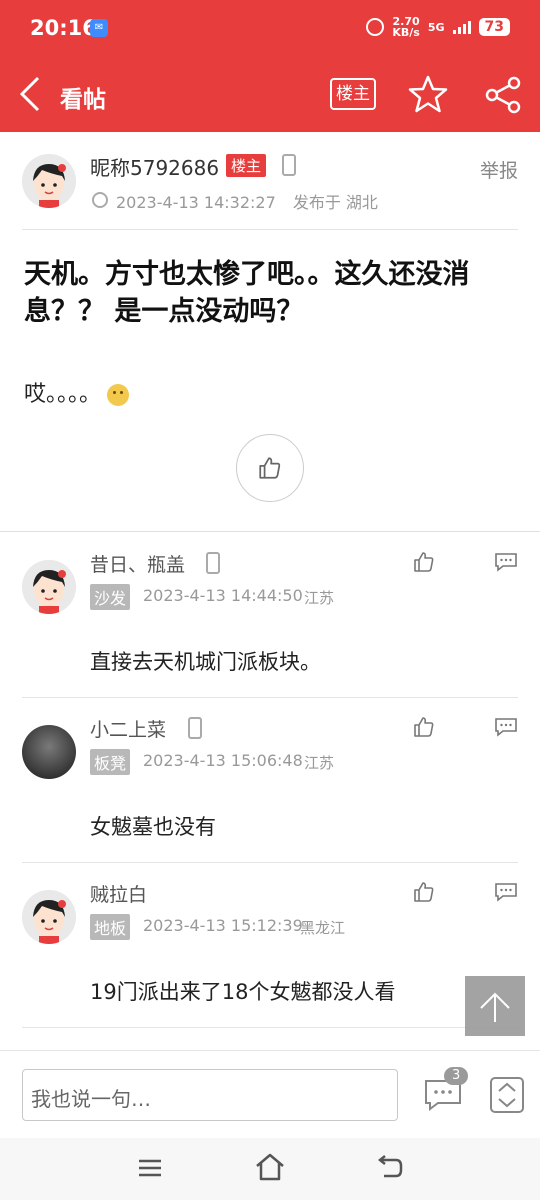 This screenshot has height=1200, width=540. What do you see at coordinates (494, 27) in the screenshot?
I see `battery-icon: 73` at bounding box center [494, 27].